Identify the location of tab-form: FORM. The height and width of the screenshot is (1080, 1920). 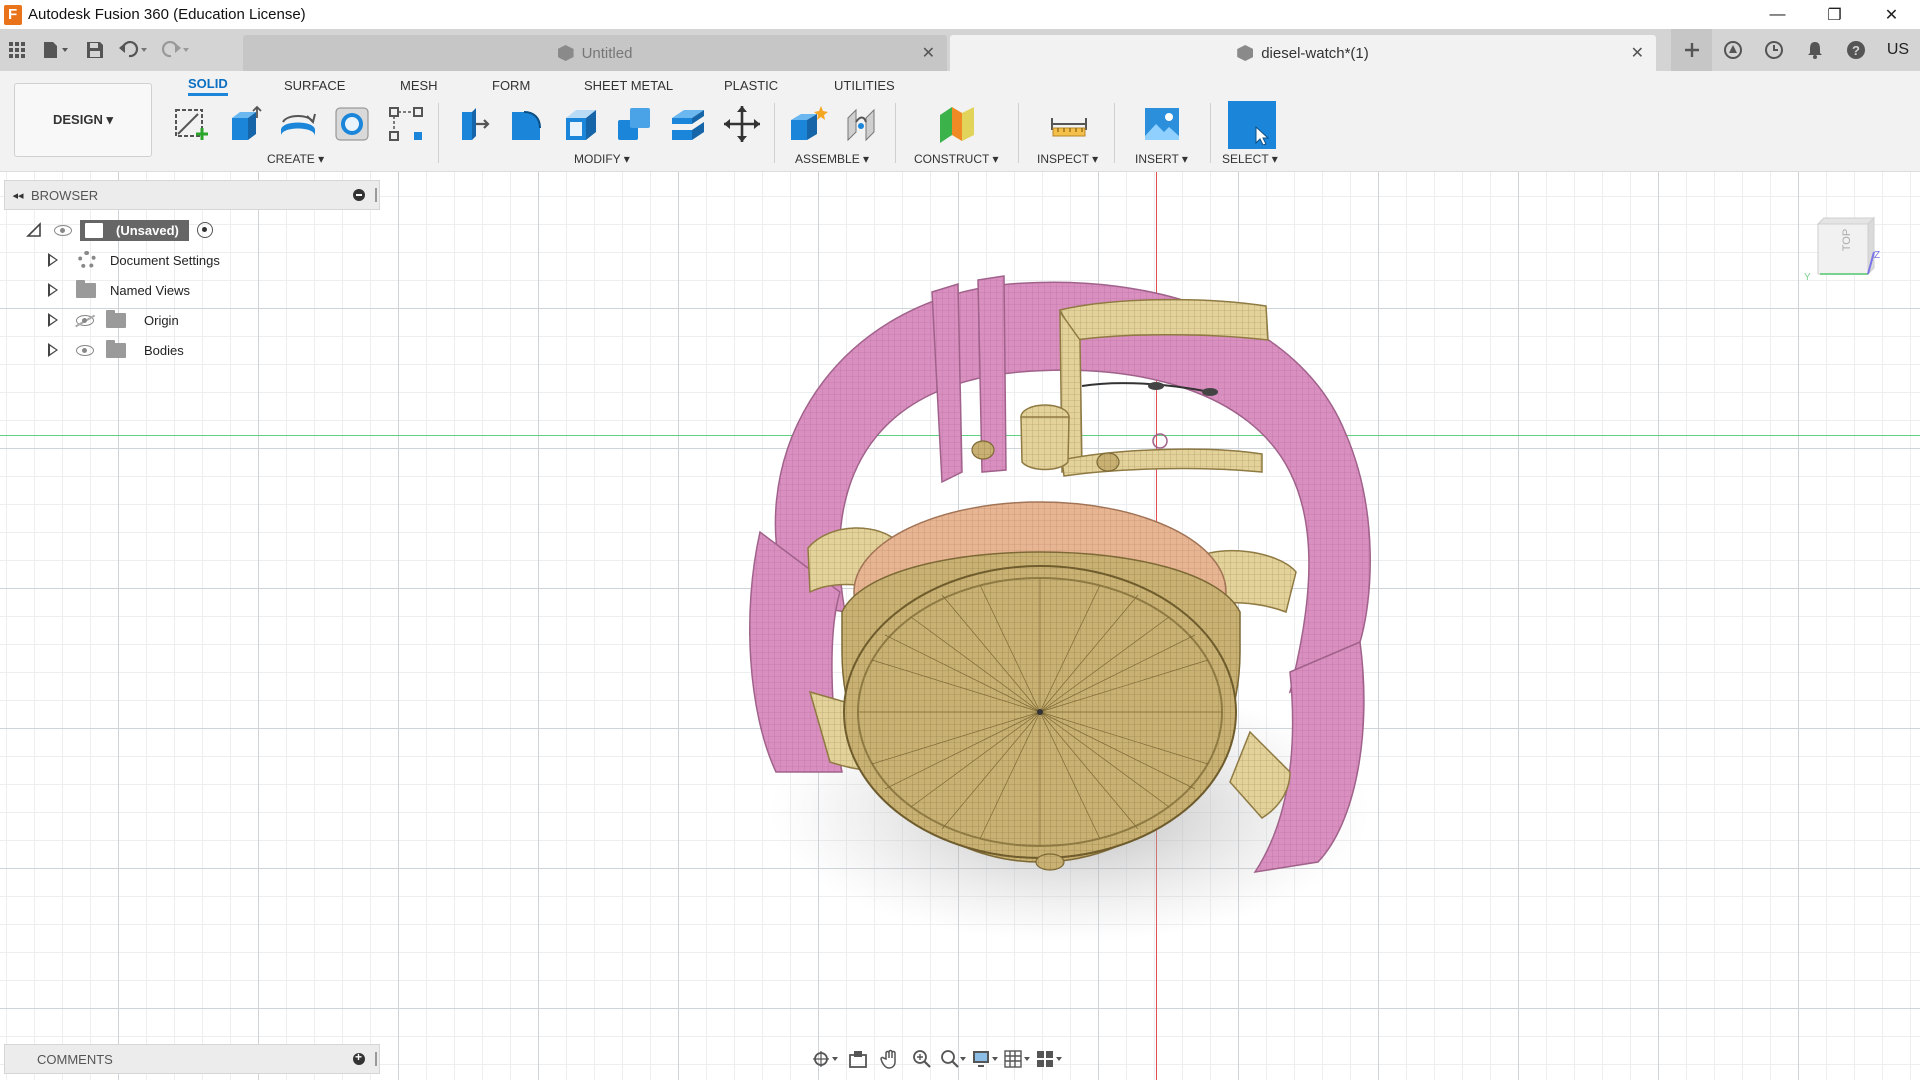
(511, 85).